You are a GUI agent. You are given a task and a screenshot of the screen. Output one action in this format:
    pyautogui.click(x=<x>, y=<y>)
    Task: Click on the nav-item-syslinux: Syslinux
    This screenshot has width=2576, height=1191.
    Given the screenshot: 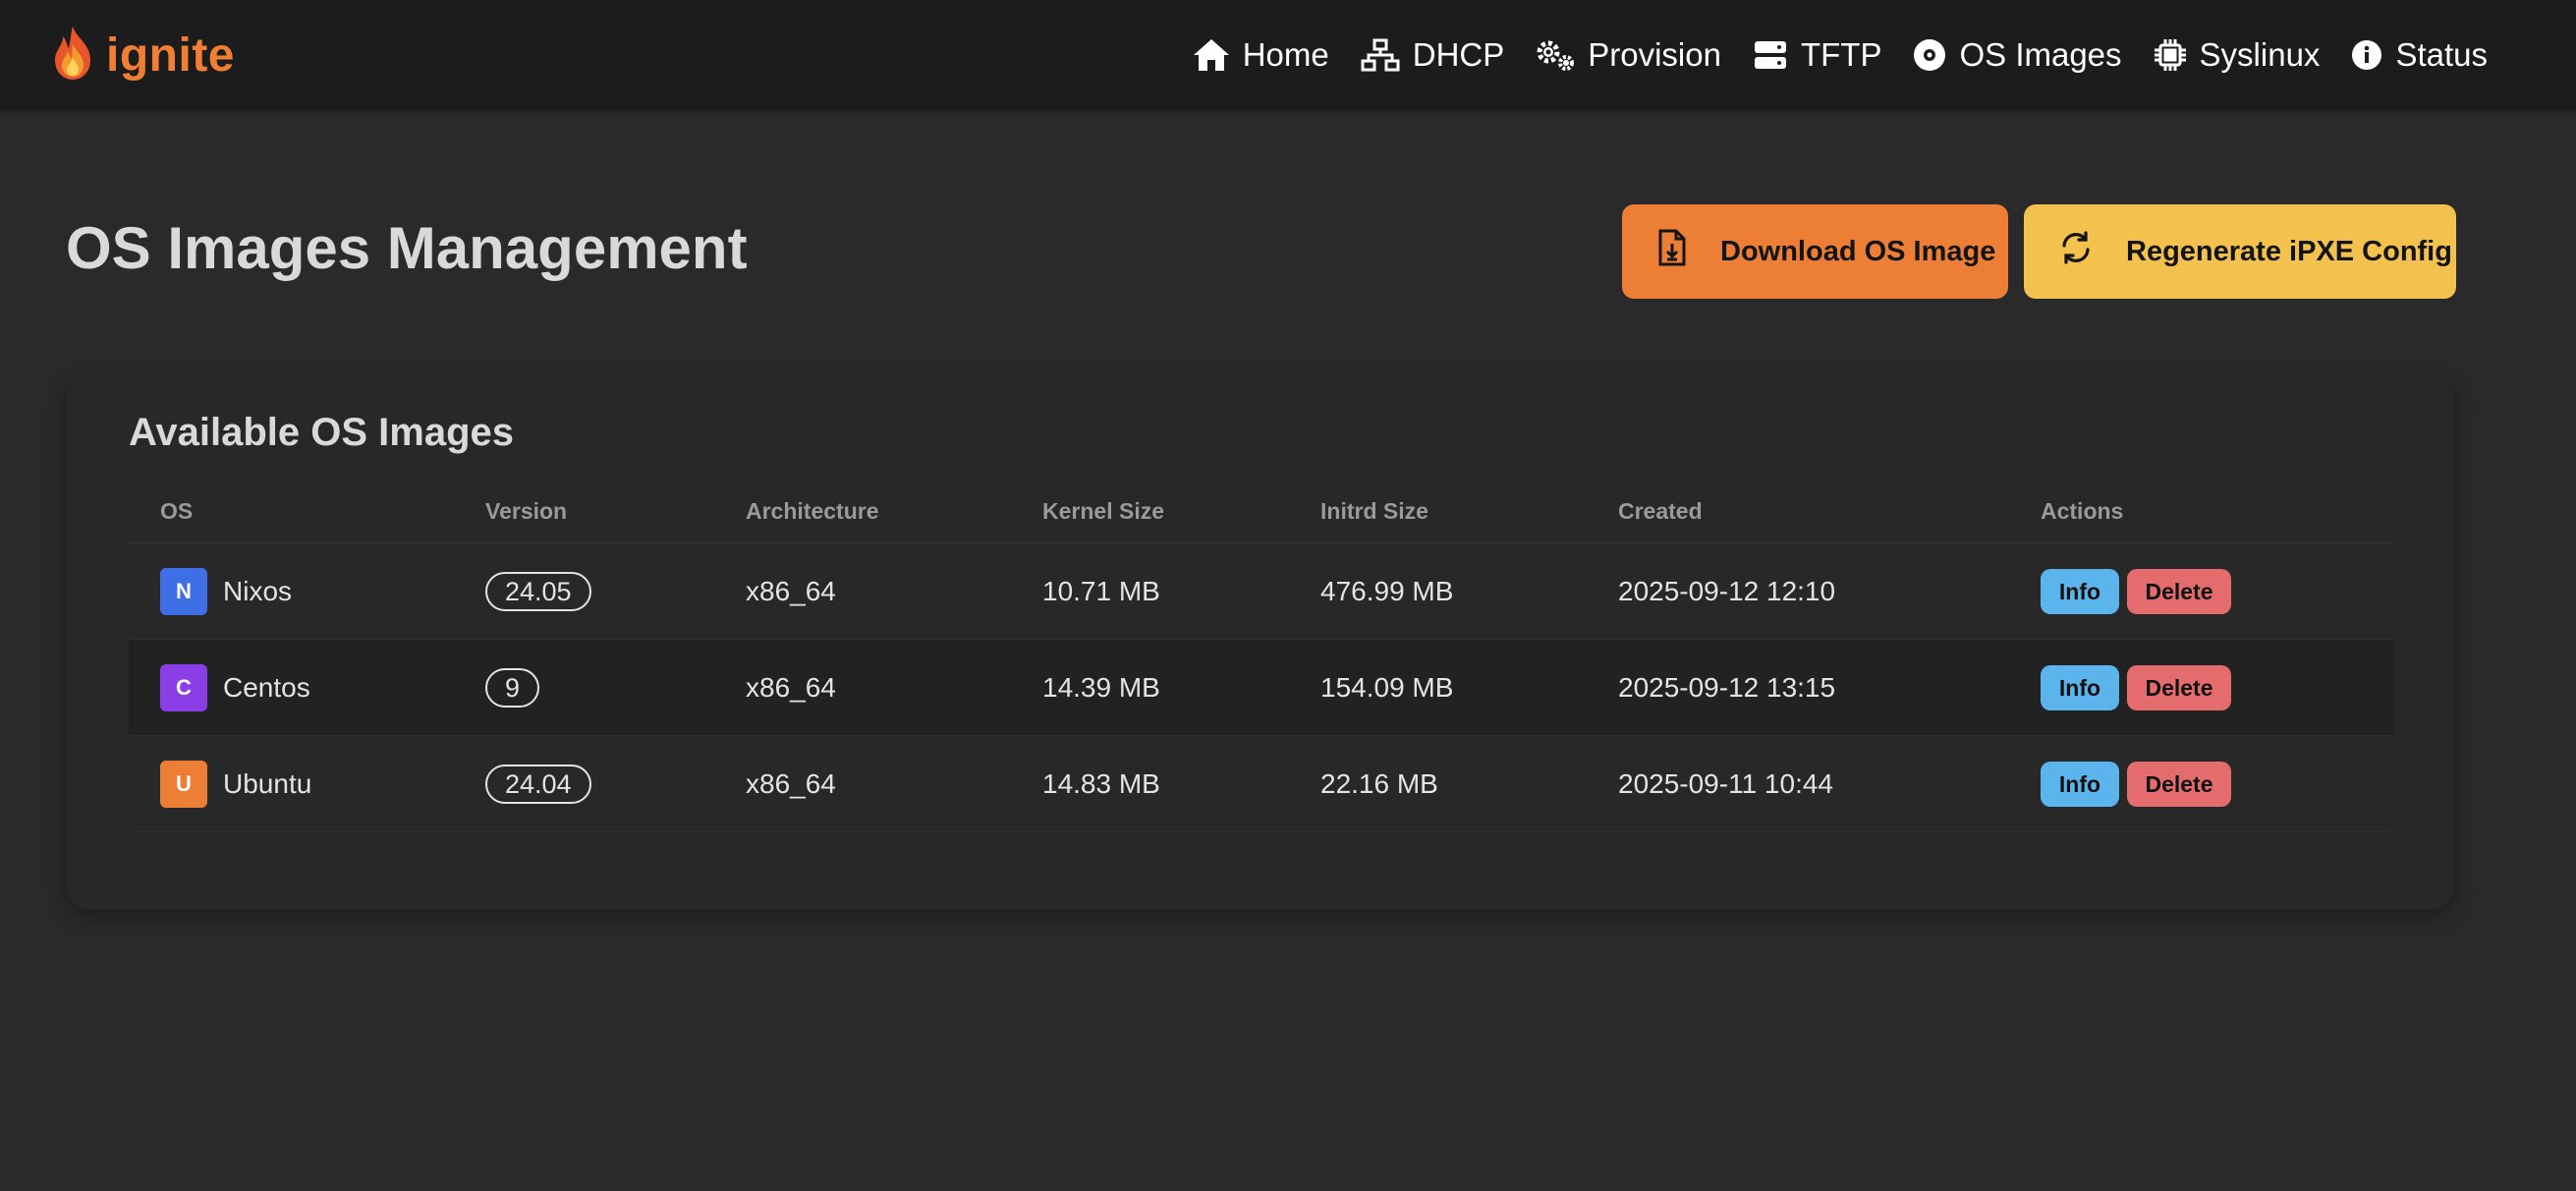 What is the action you would take?
    pyautogui.click(x=2237, y=55)
    